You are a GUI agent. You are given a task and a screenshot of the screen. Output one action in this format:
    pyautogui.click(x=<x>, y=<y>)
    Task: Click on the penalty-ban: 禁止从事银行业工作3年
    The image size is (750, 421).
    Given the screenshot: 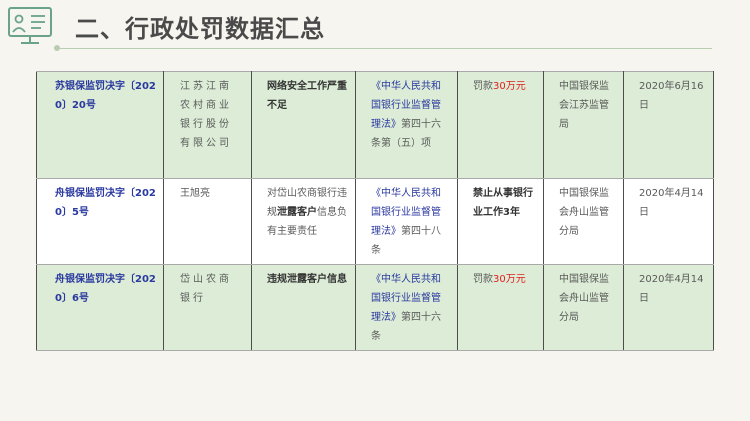 What is the action you would take?
    pyautogui.click(x=503, y=203)
    